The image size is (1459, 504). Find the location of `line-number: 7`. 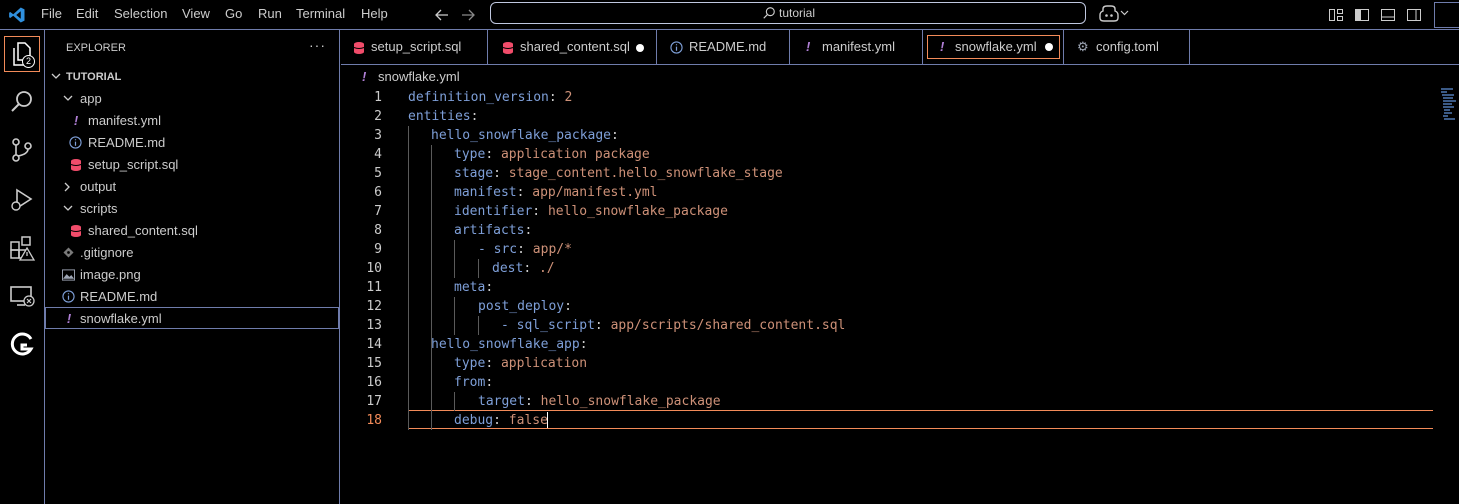

line-number: 7 is located at coordinates (378, 211).